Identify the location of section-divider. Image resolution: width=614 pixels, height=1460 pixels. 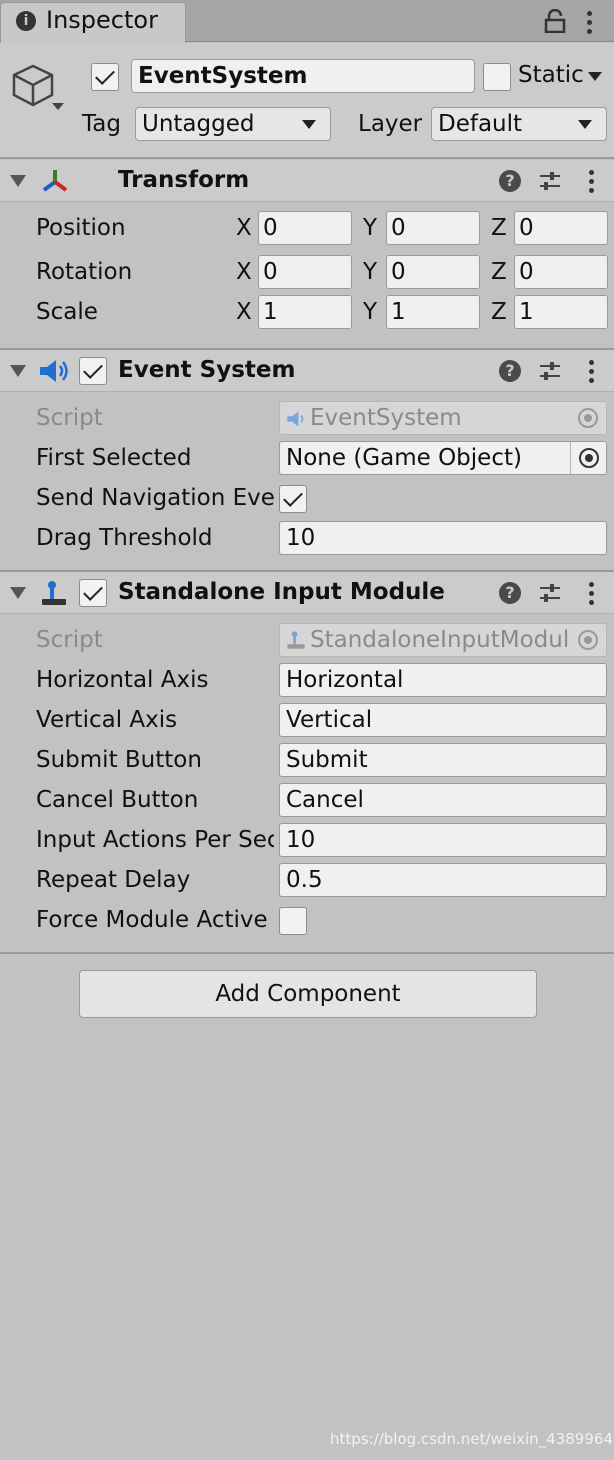
(307, 953).